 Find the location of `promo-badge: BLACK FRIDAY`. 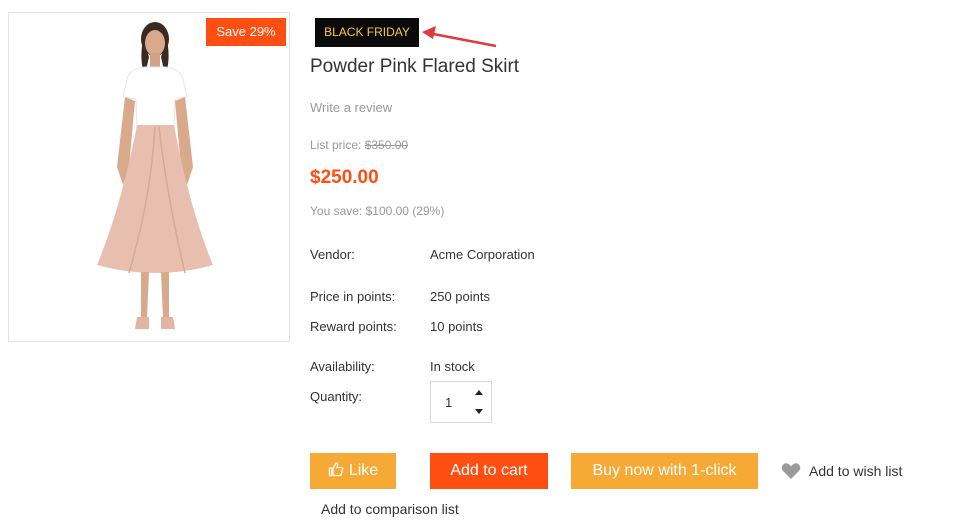

promo-badge: BLACK FRIDAY is located at coordinates (367, 32).